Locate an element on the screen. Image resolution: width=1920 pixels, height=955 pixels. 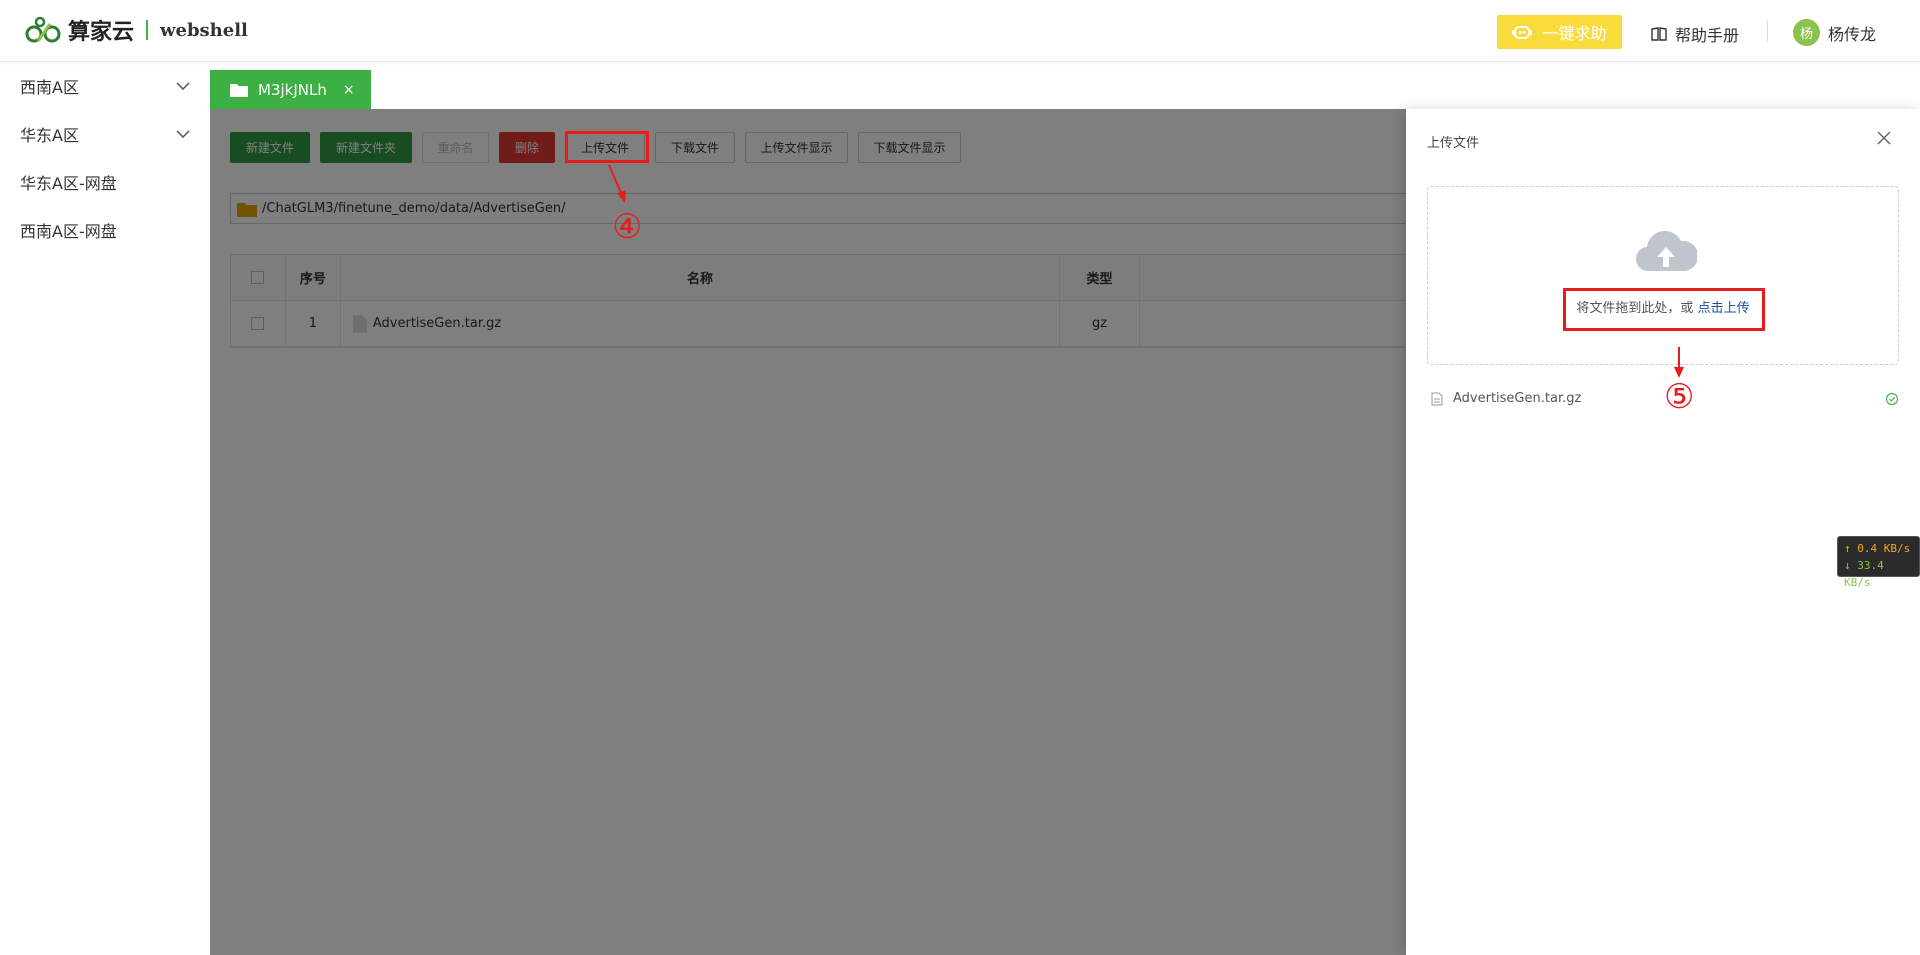
highlight-box-upload is located at coordinates (607, 147).